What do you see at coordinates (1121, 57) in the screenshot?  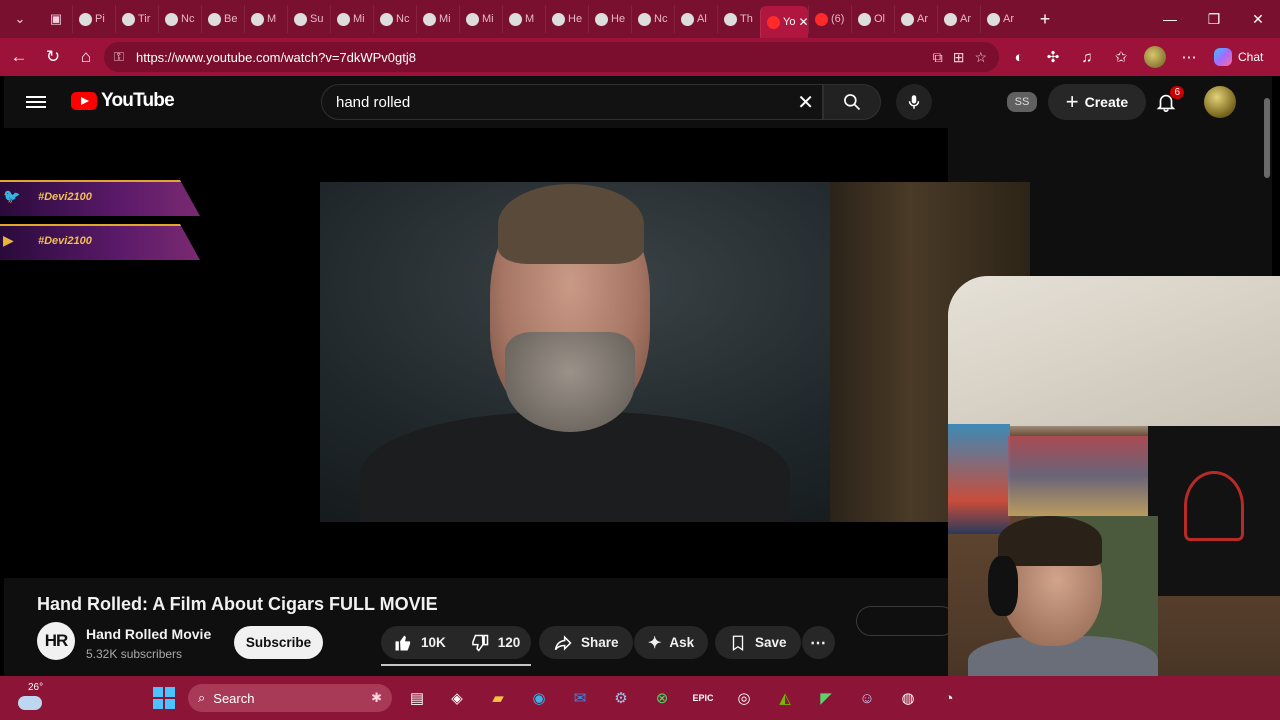 I see `favorites-icon: ✩` at bounding box center [1121, 57].